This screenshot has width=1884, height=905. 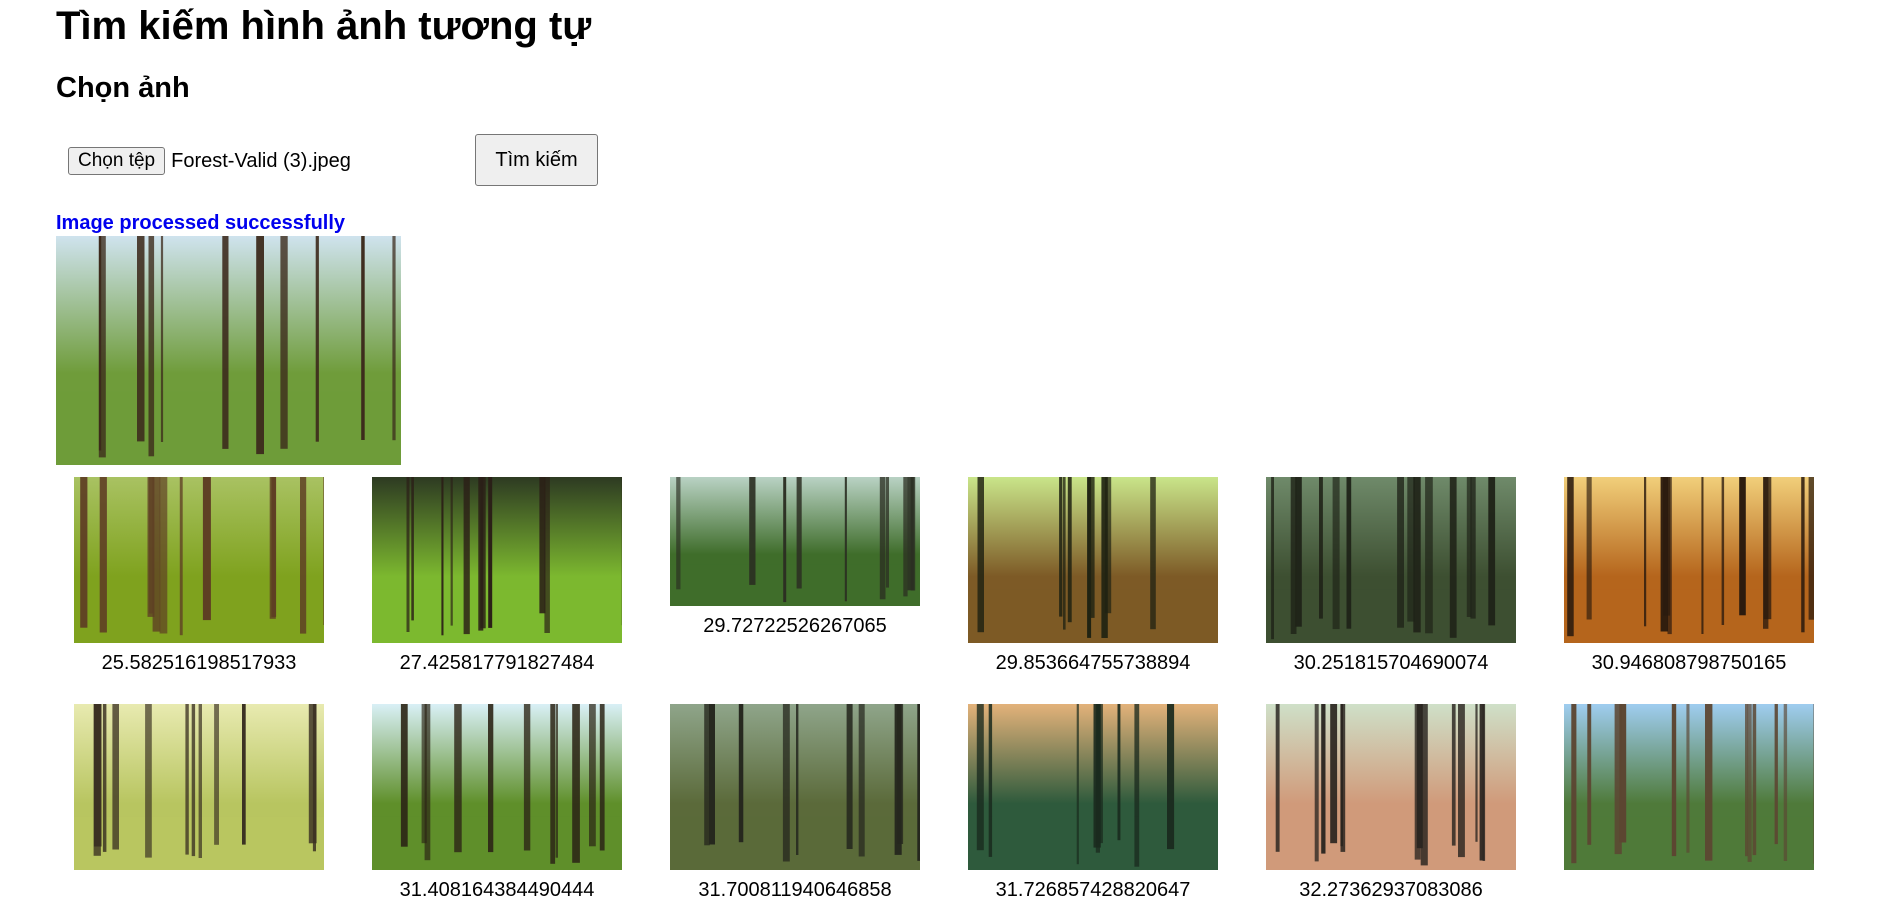 I want to click on query-image, so click(x=228, y=350).